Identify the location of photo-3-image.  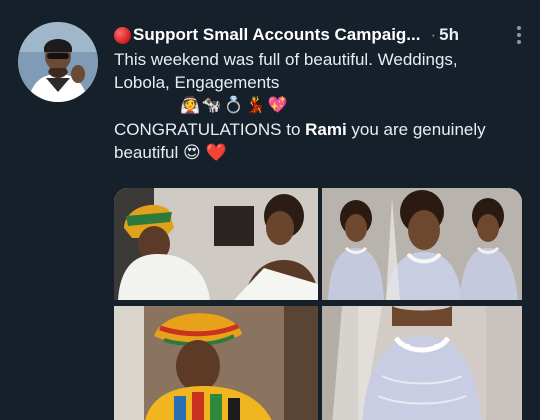
(216, 363).